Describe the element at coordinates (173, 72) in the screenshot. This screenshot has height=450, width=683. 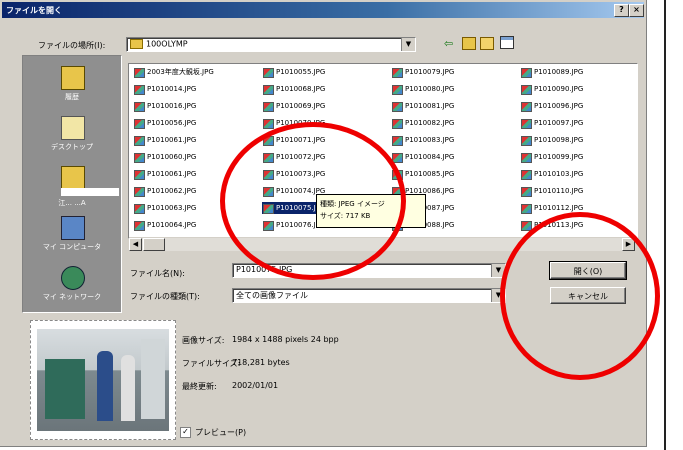
I see `file-item: 2003年度大観坂.JPG` at that location.